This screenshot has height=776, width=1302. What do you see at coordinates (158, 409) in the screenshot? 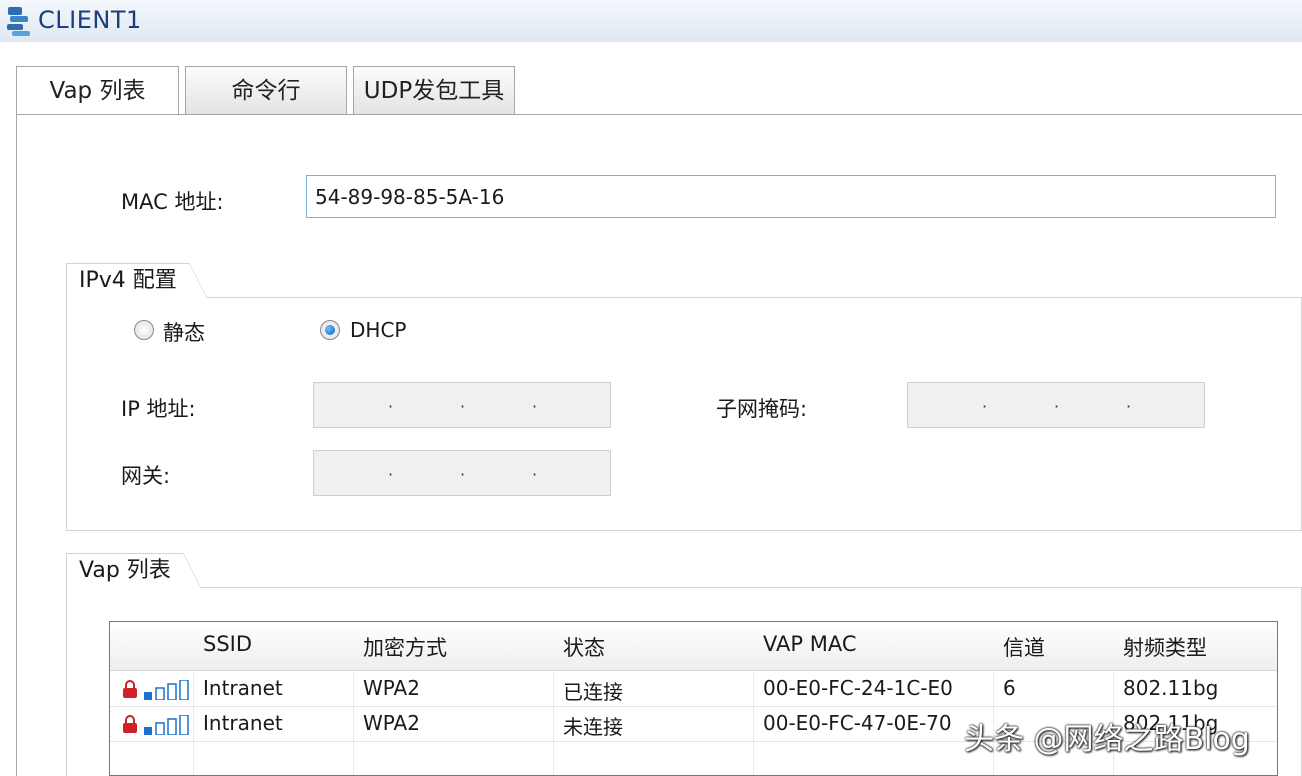
I see `ip-address-label: IP 地址:` at bounding box center [158, 409].